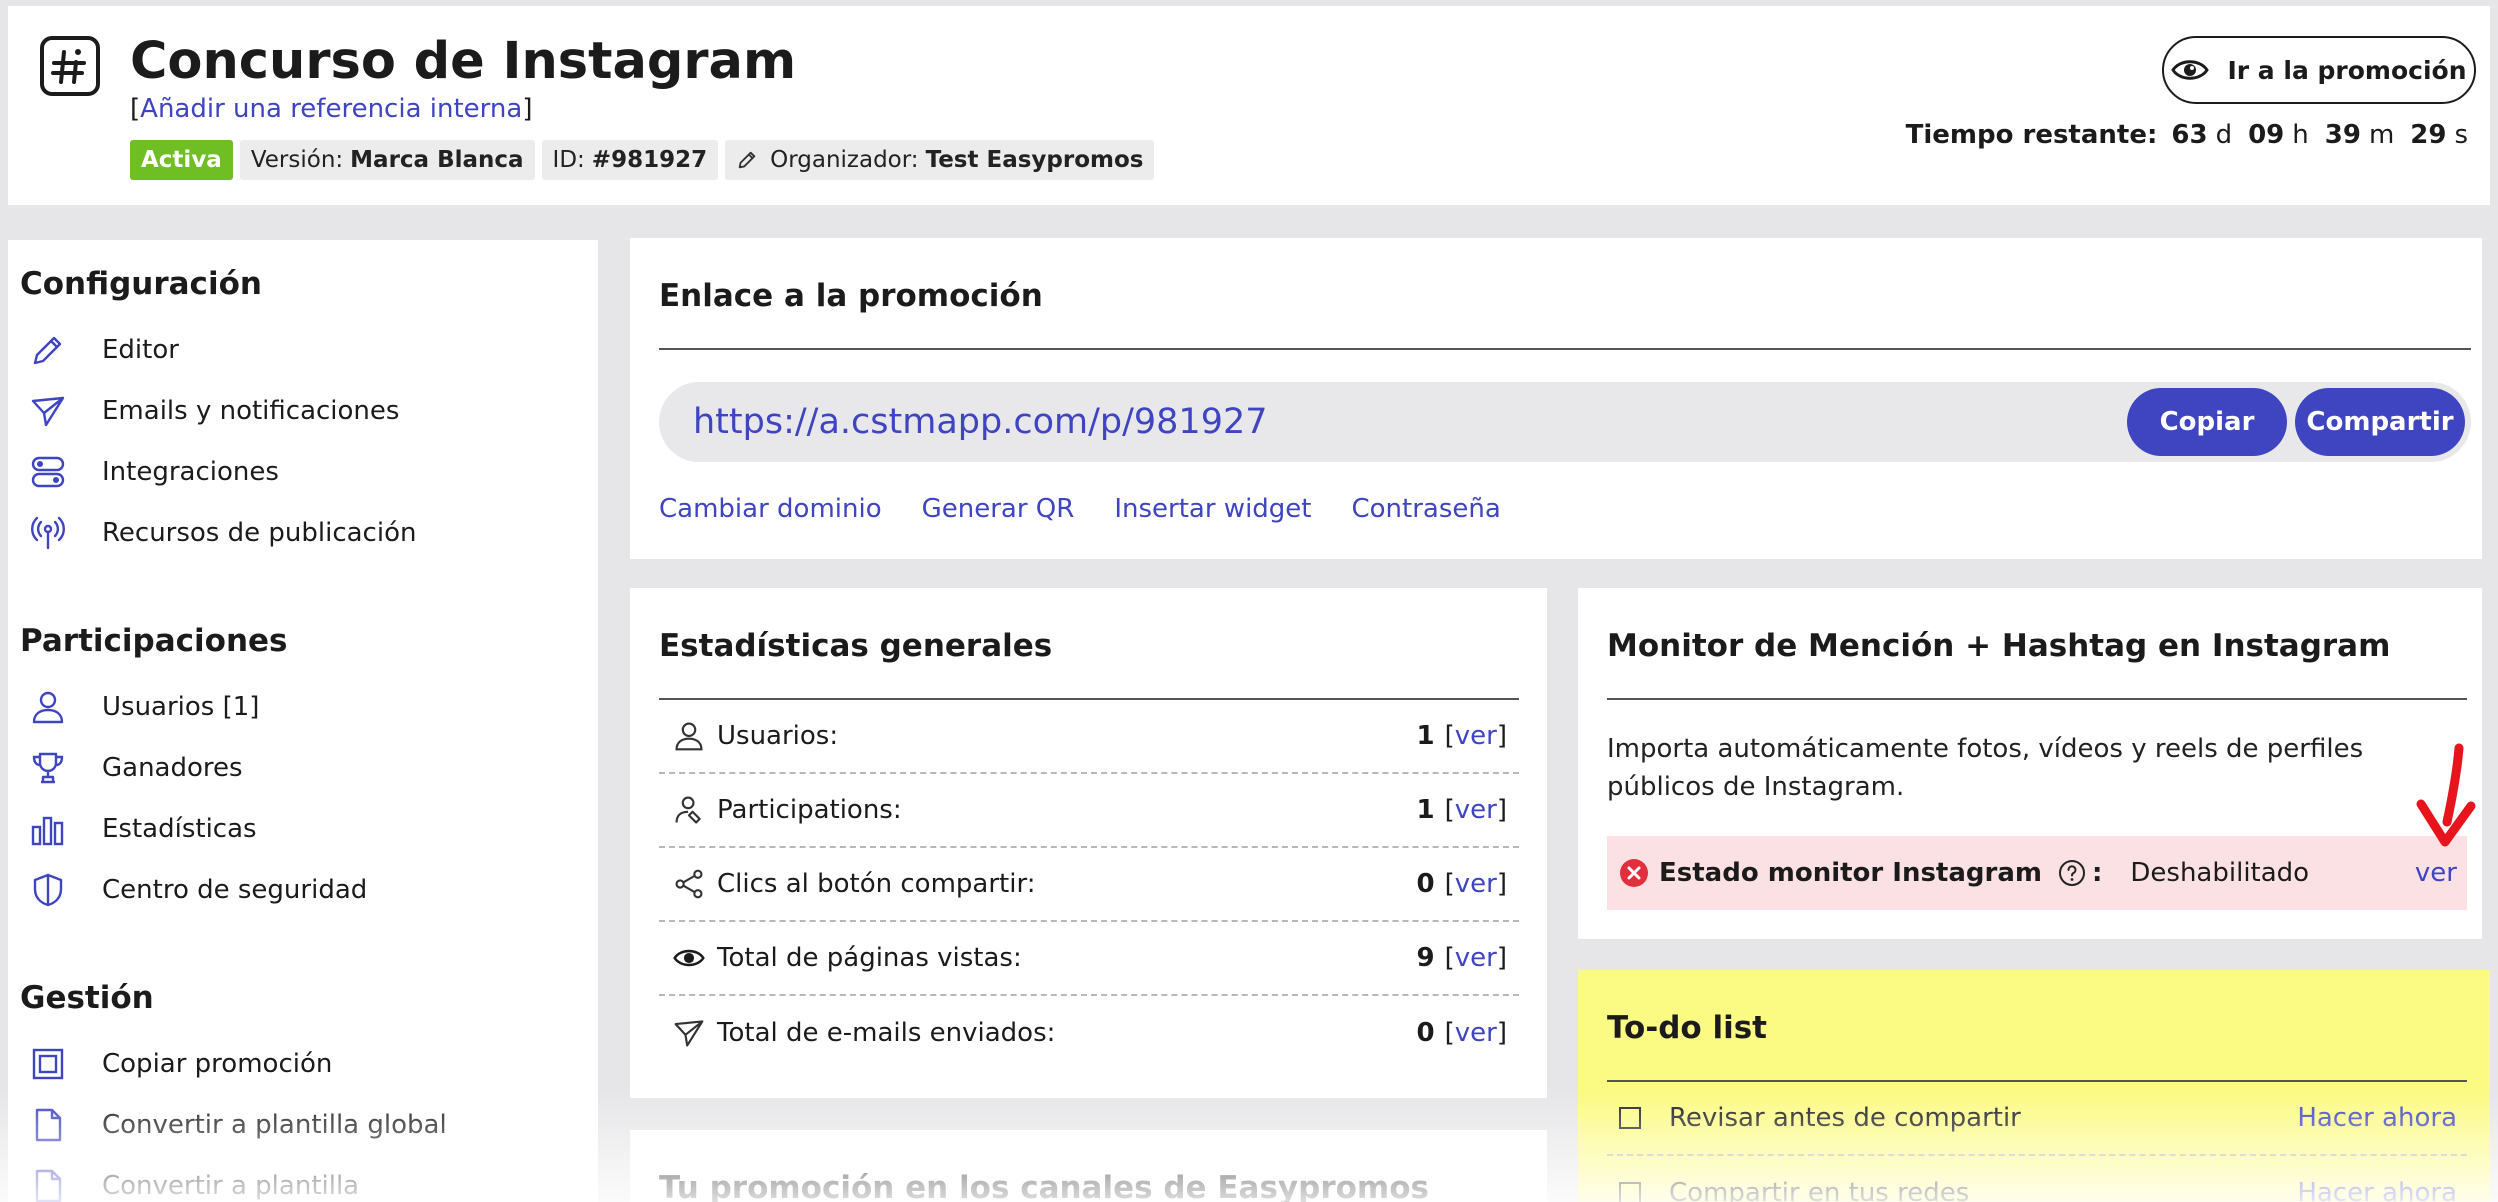 Image resolution: width=2498 pixels, height=1202 pixels. What do you see at coordinates (463, 61) in the screenshot?
I see `page-title: Concurso de Instagram` at bounding box center [463, 61].